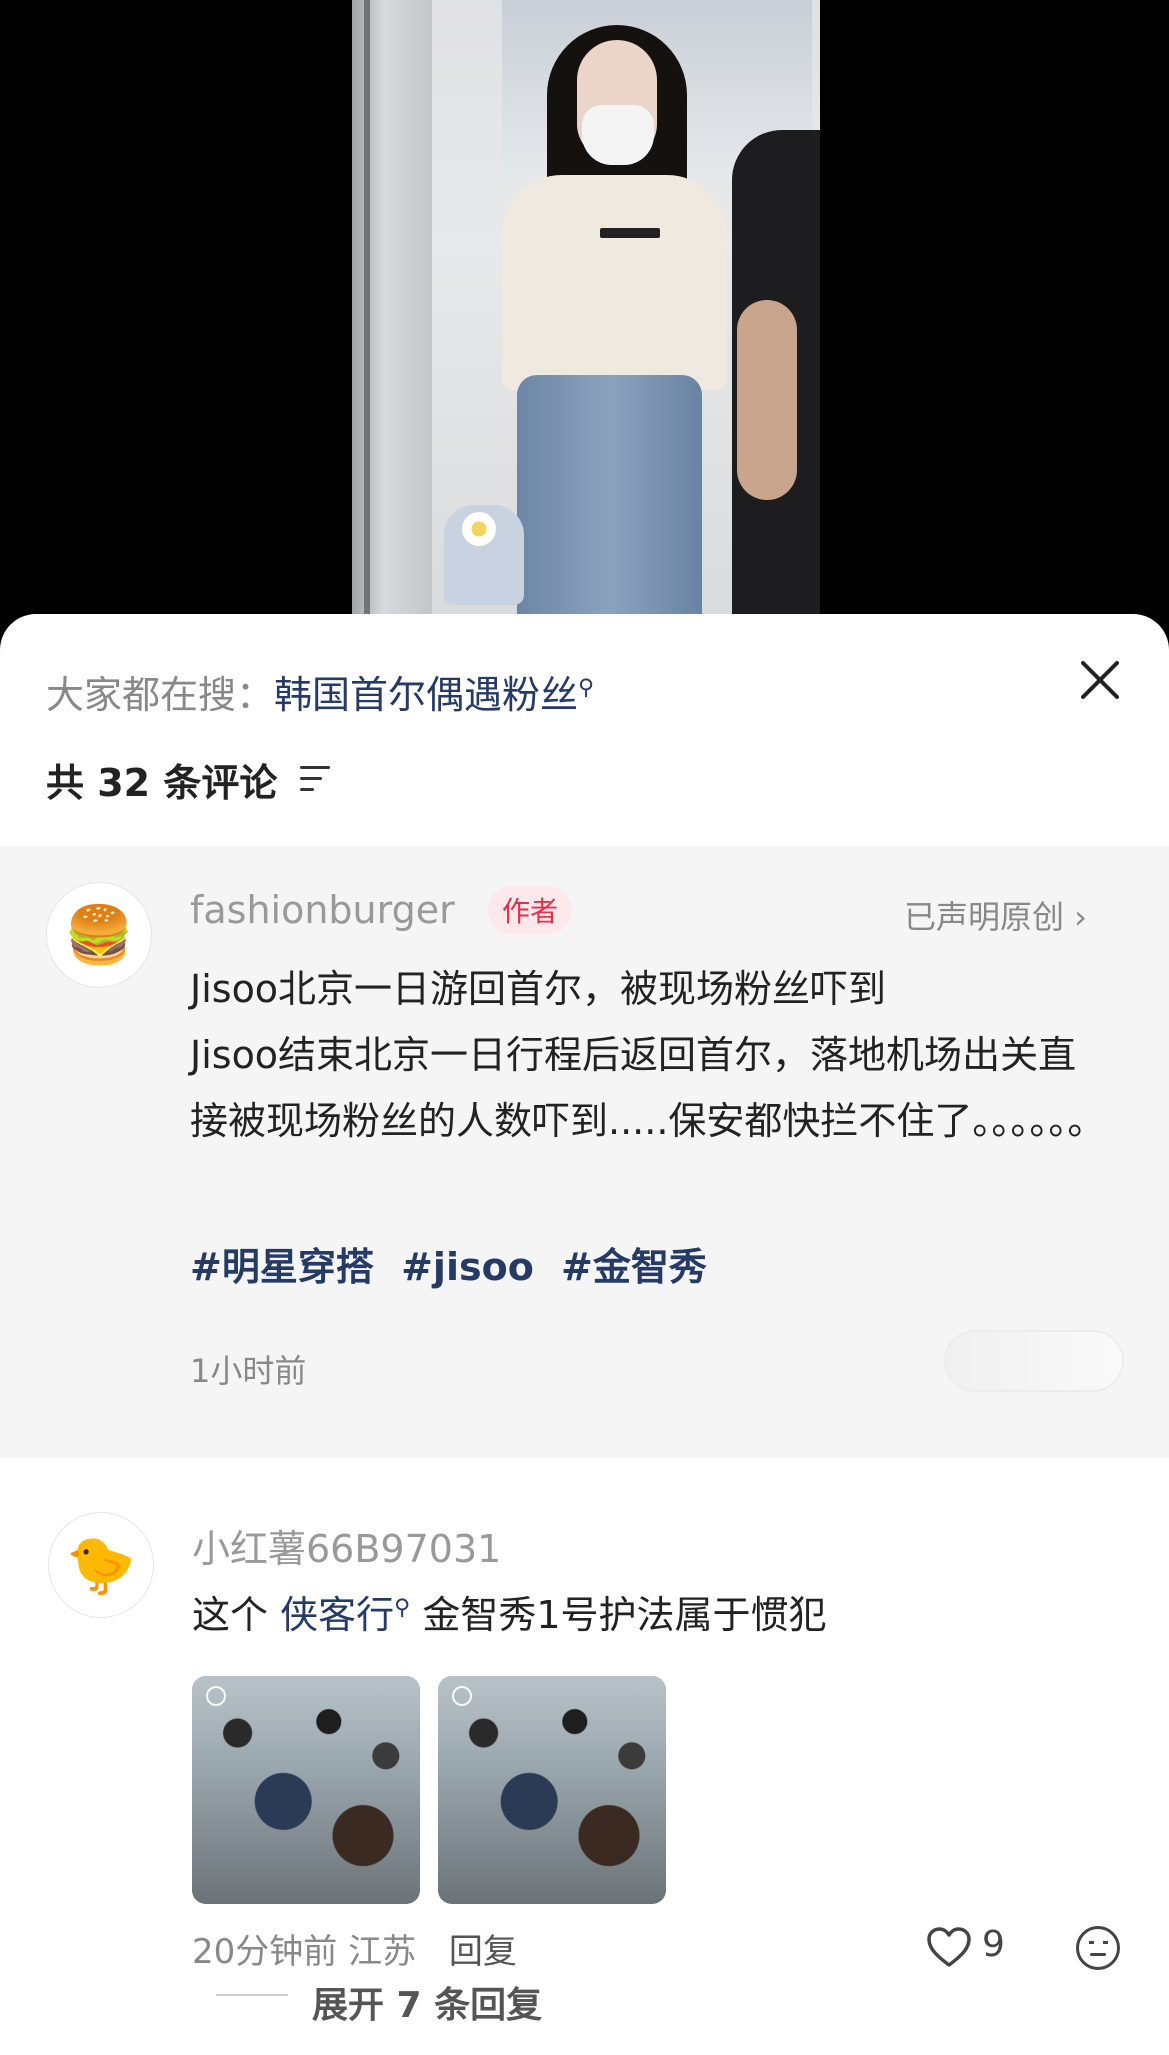  I want to click on person-guard-arm, so click(767, 400).